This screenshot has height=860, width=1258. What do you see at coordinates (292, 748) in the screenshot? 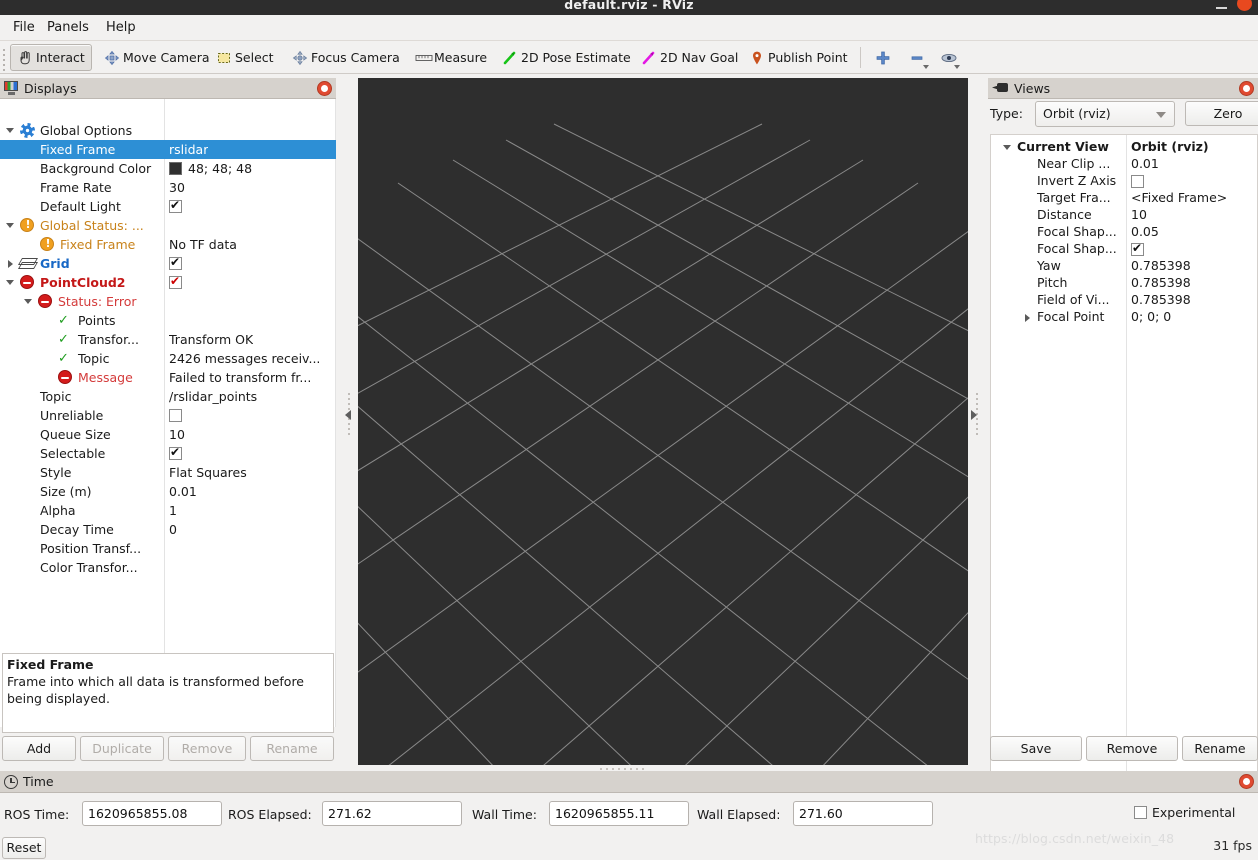
I see `rename-button: Rename` at bounding box center [292, 748].